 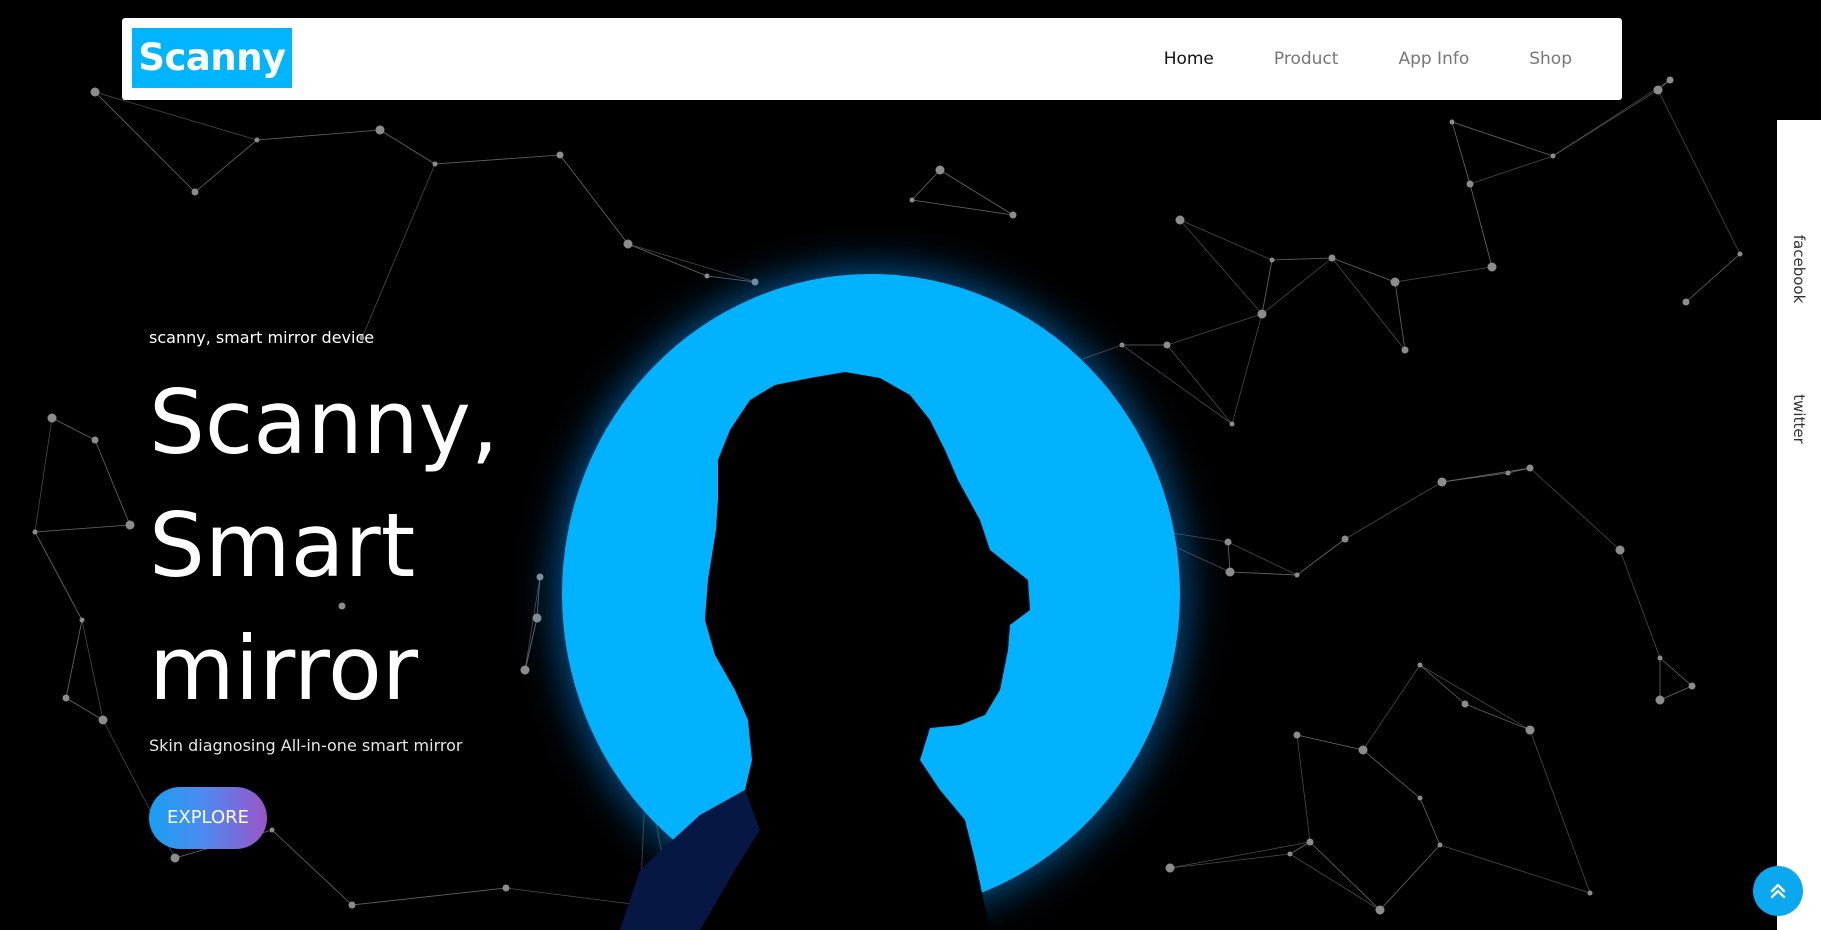 I want to click on hero-eyebrow: scanny, smart mirror device, so click(x=262, y=337).